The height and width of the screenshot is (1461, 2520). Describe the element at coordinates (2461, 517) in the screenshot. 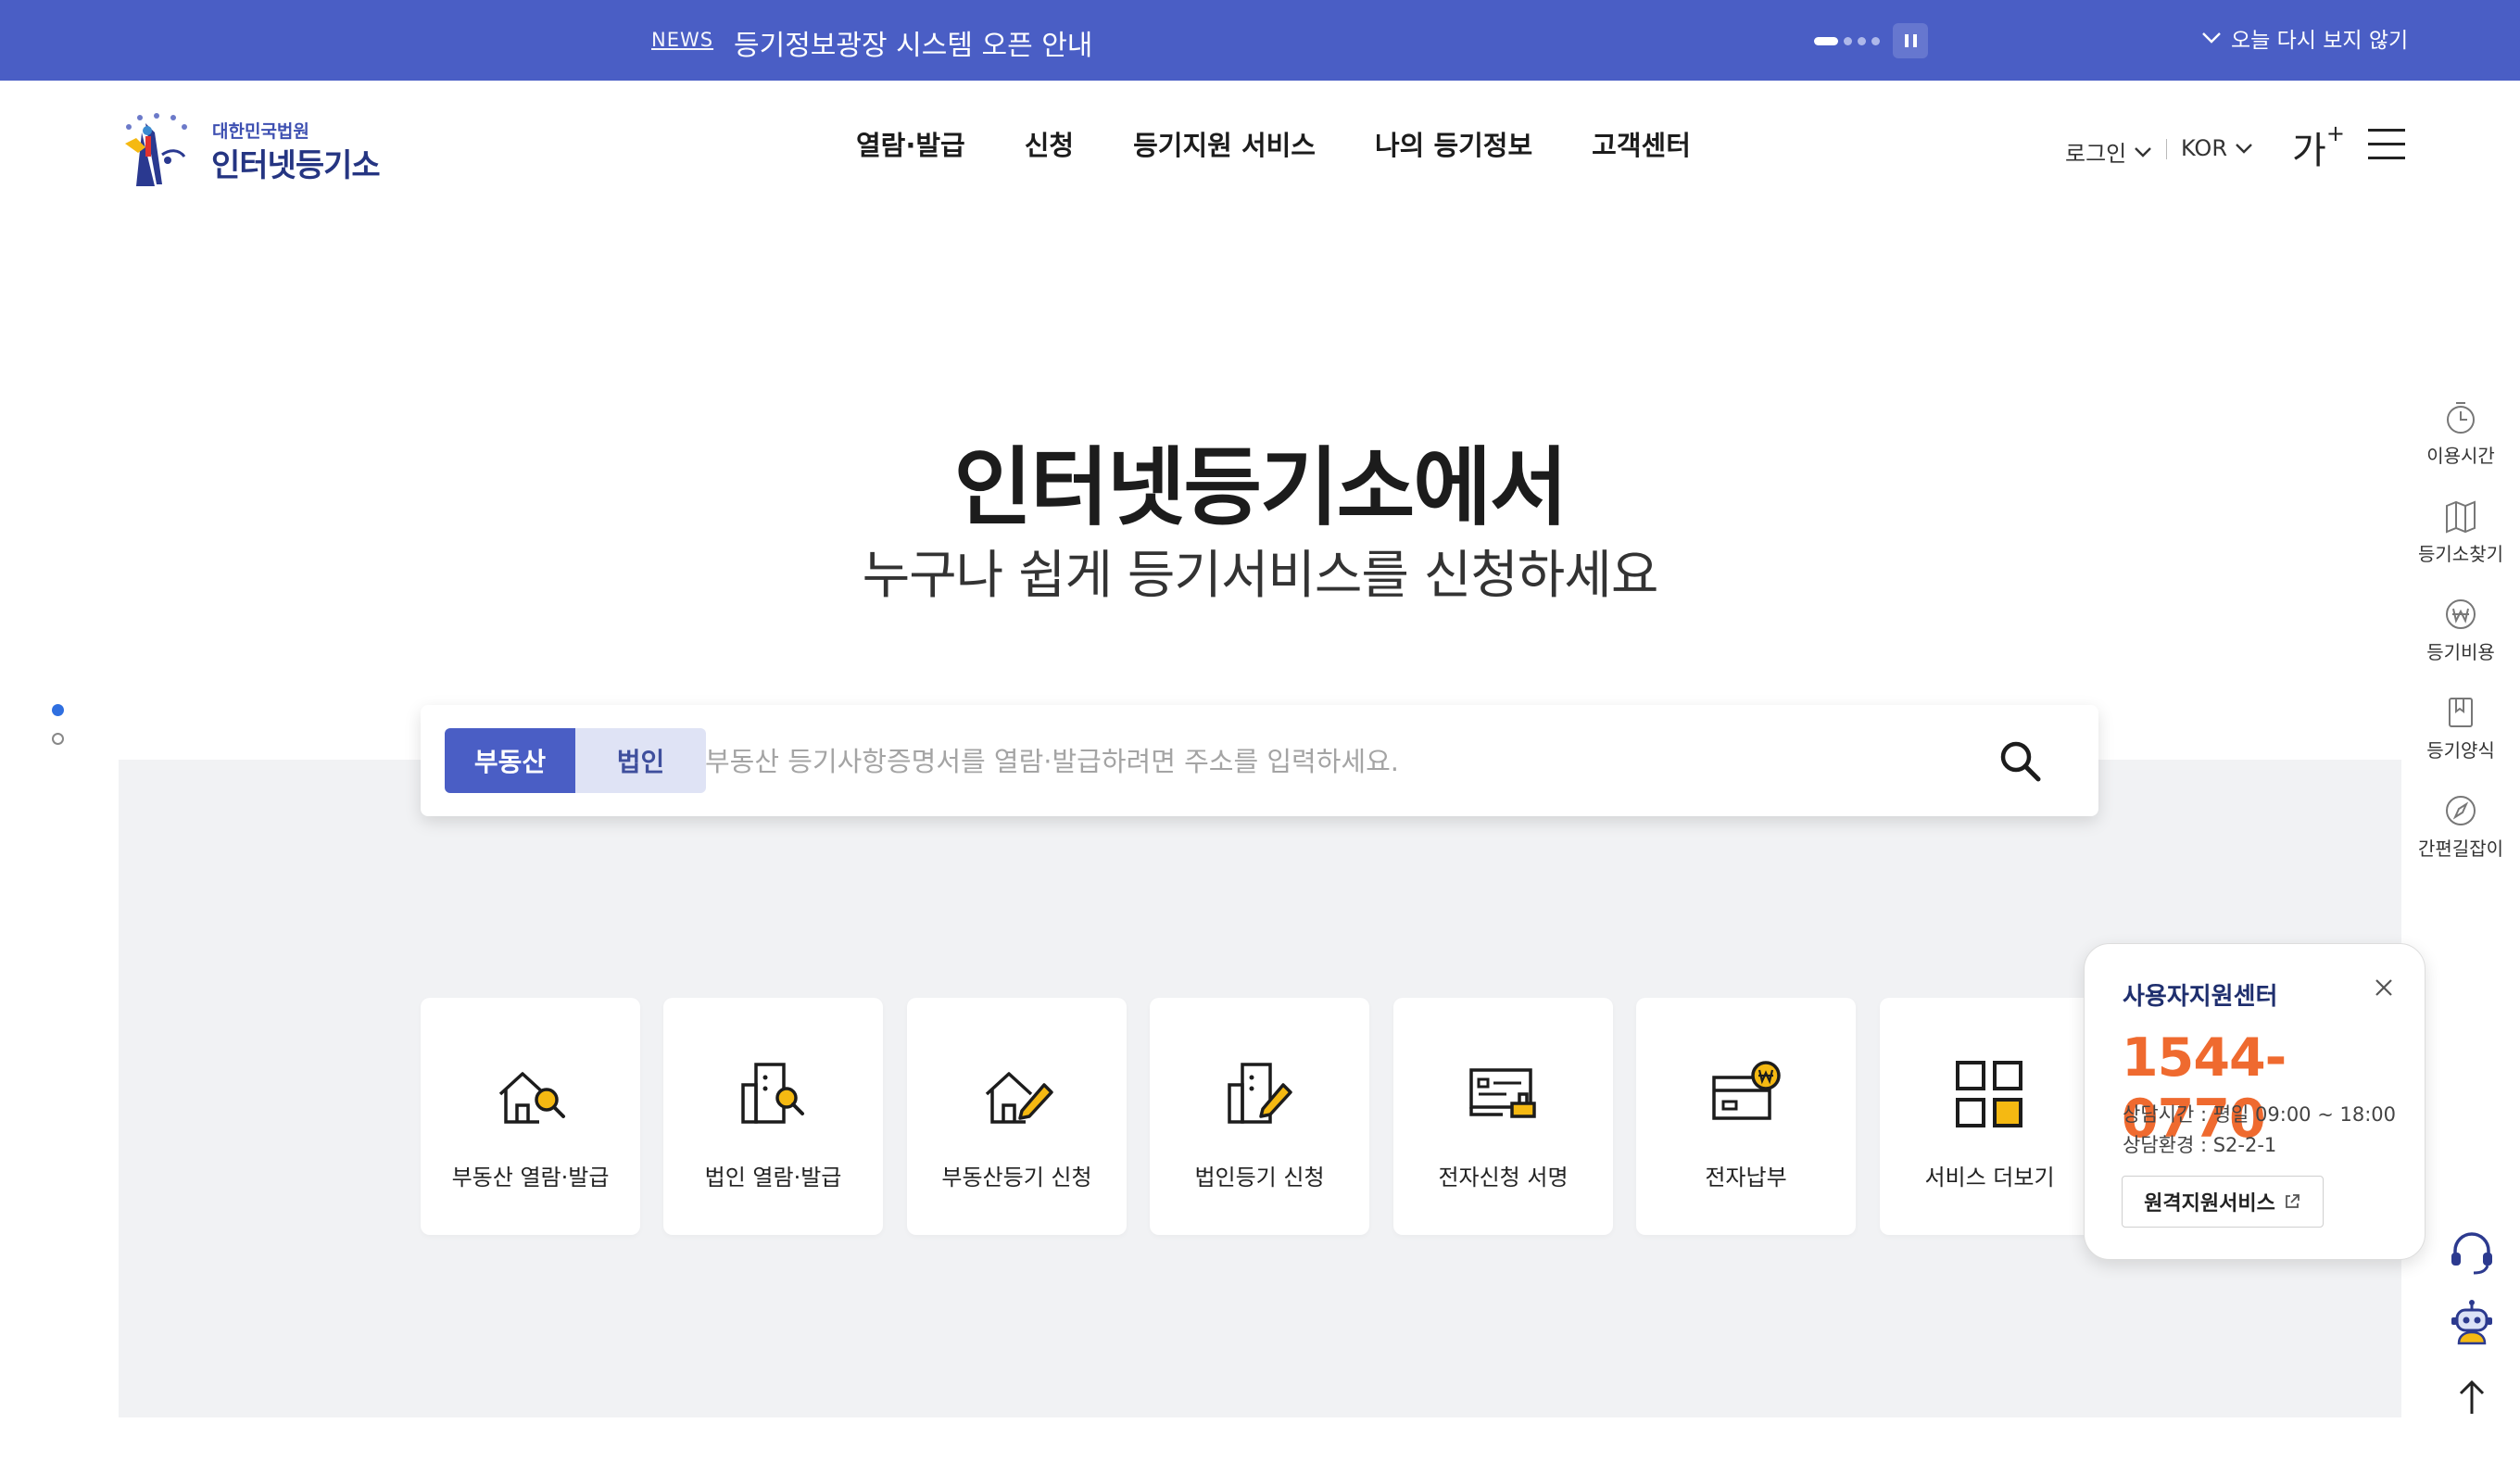

I see `map-icon` at that location.